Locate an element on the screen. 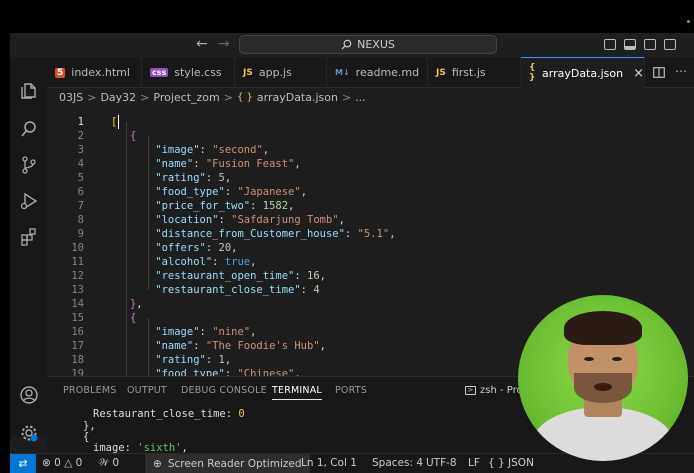  tab-arraydata-json: { } arrayData.json × is located at coordinates (583, 72).